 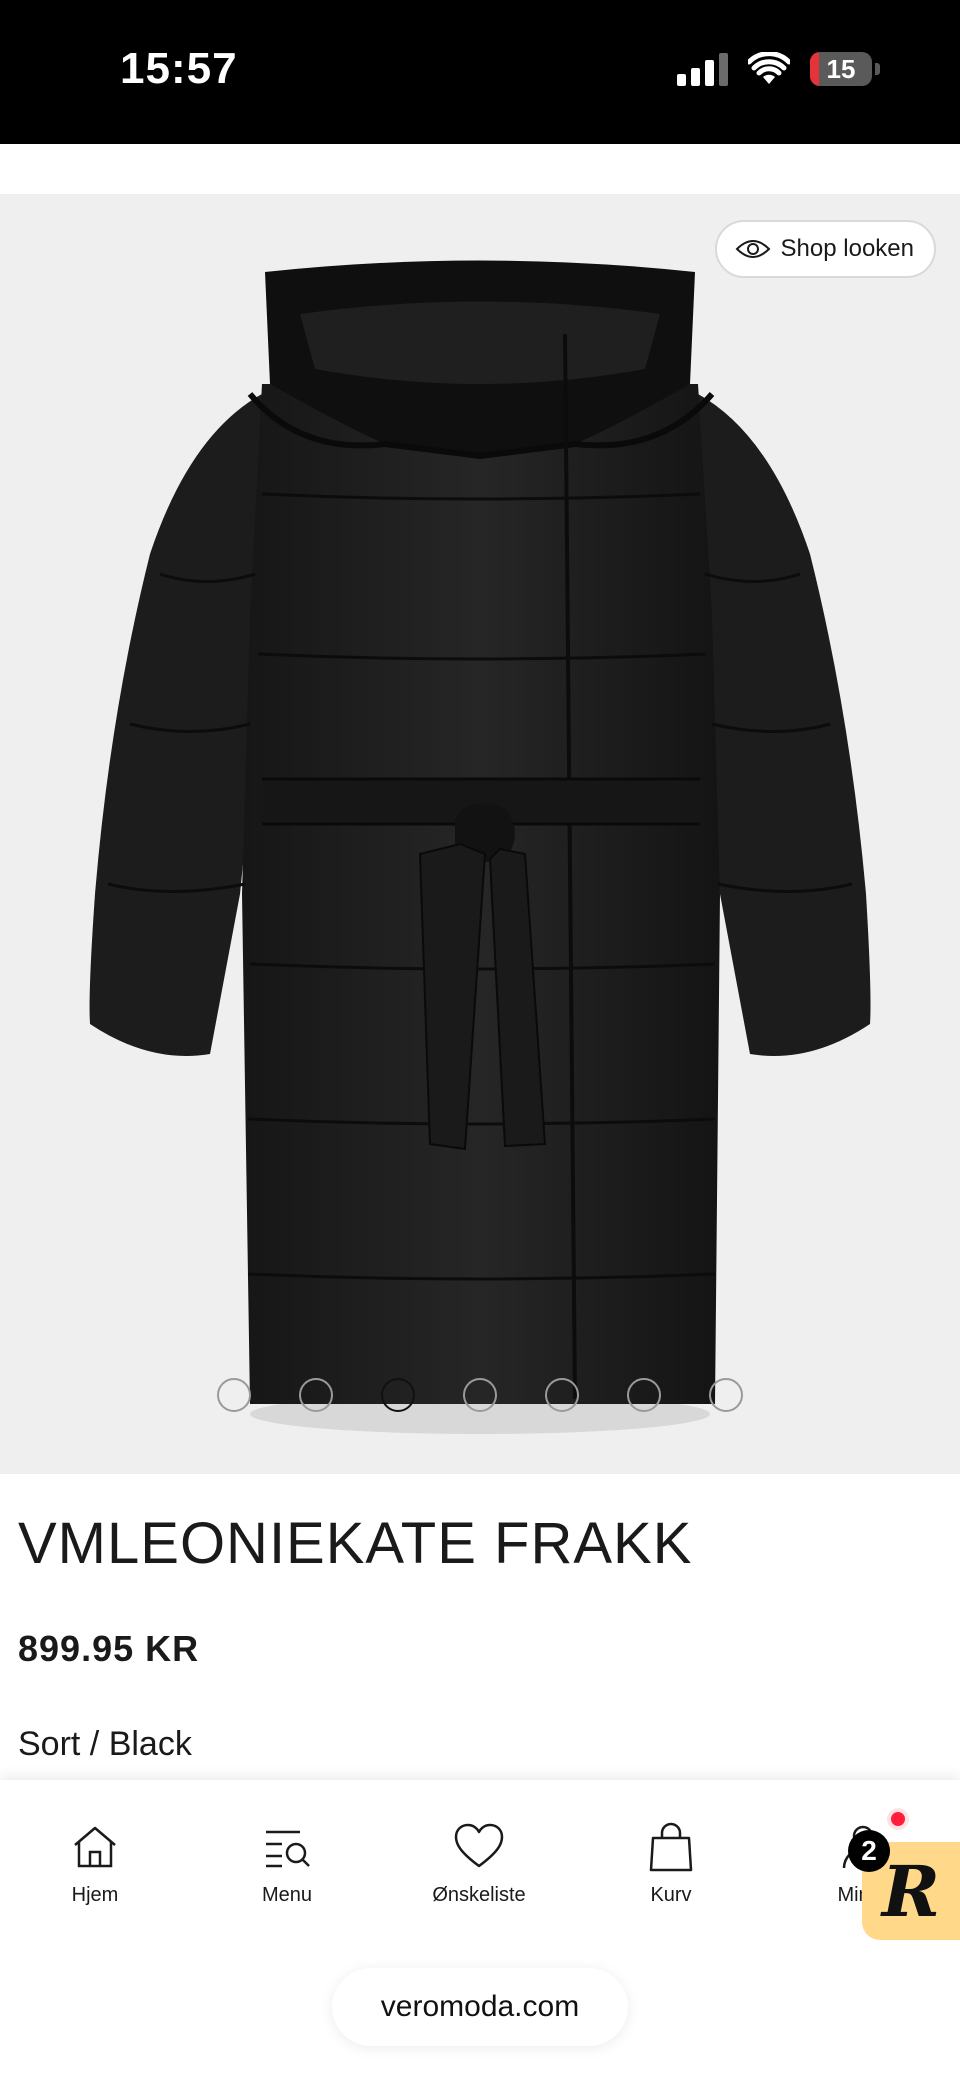 I want to click on shop-look-button: Shop looken, so click(x=825, y=249).